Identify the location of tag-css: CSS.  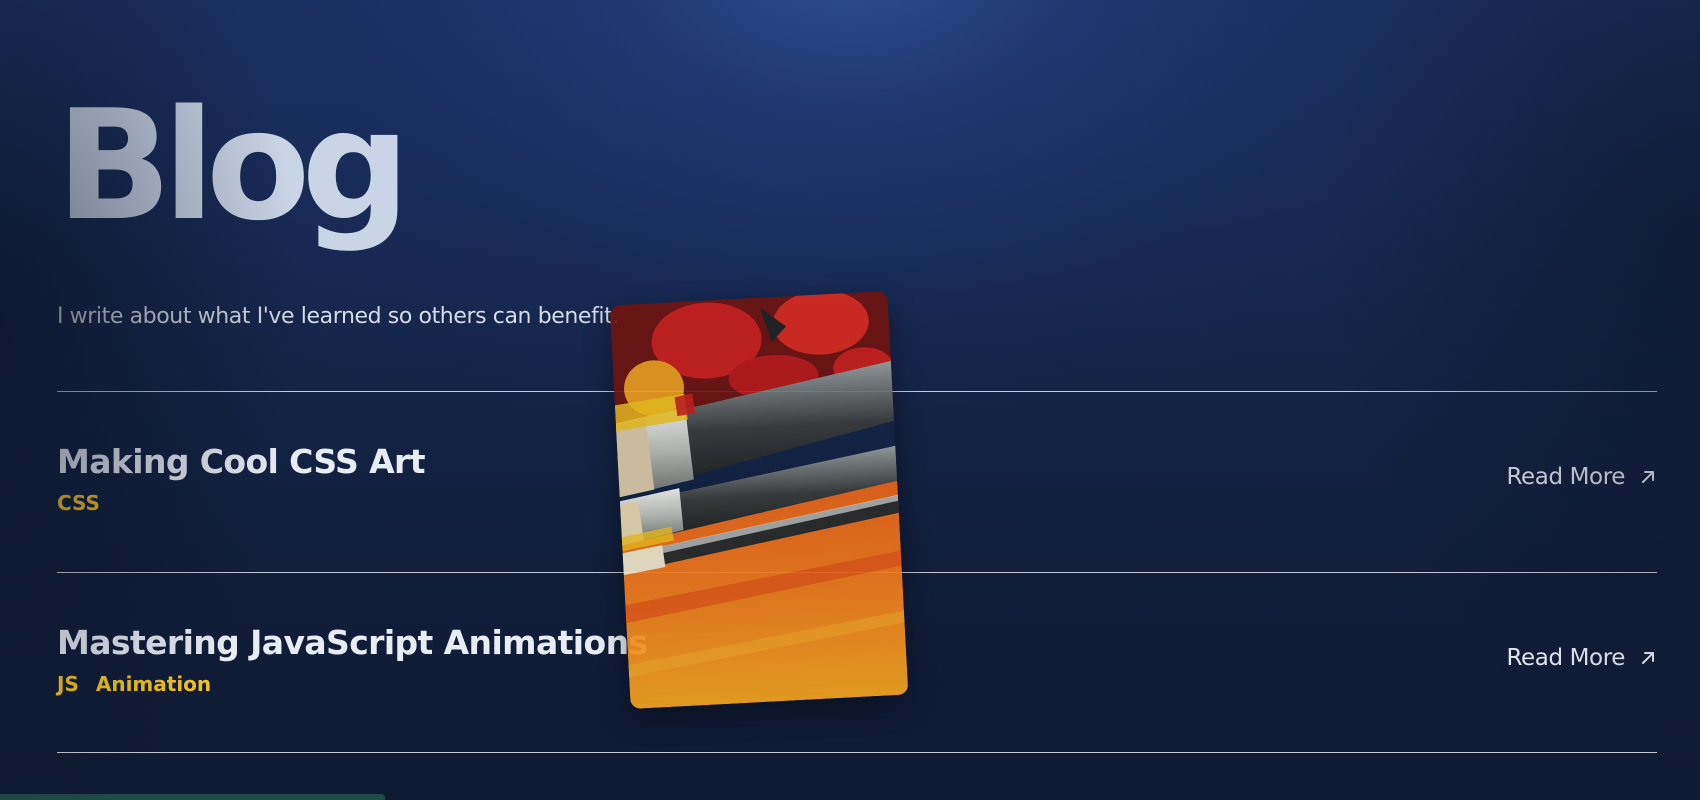
(78, 503).